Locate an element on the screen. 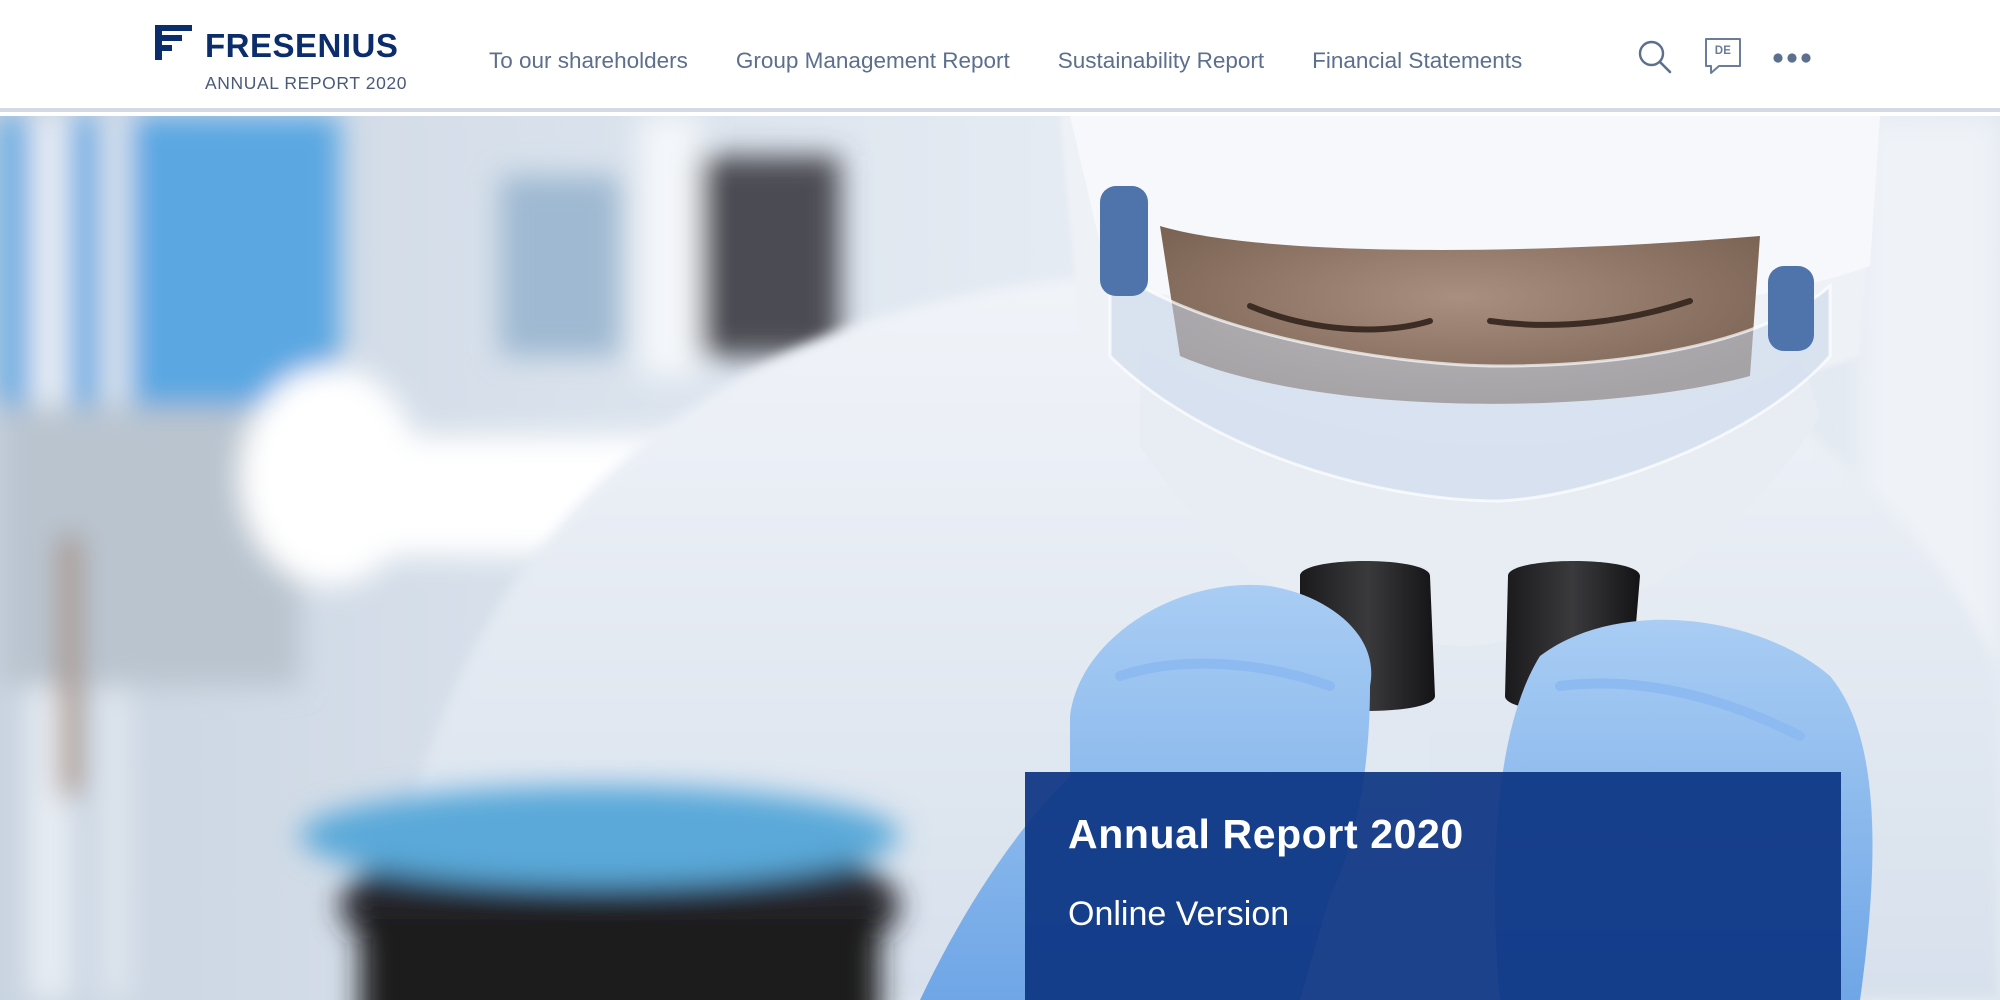 Image resolution: width=2000 pixels, height=1000 pixels. speech-bubble-icon is located at coordinates (1723, 56).